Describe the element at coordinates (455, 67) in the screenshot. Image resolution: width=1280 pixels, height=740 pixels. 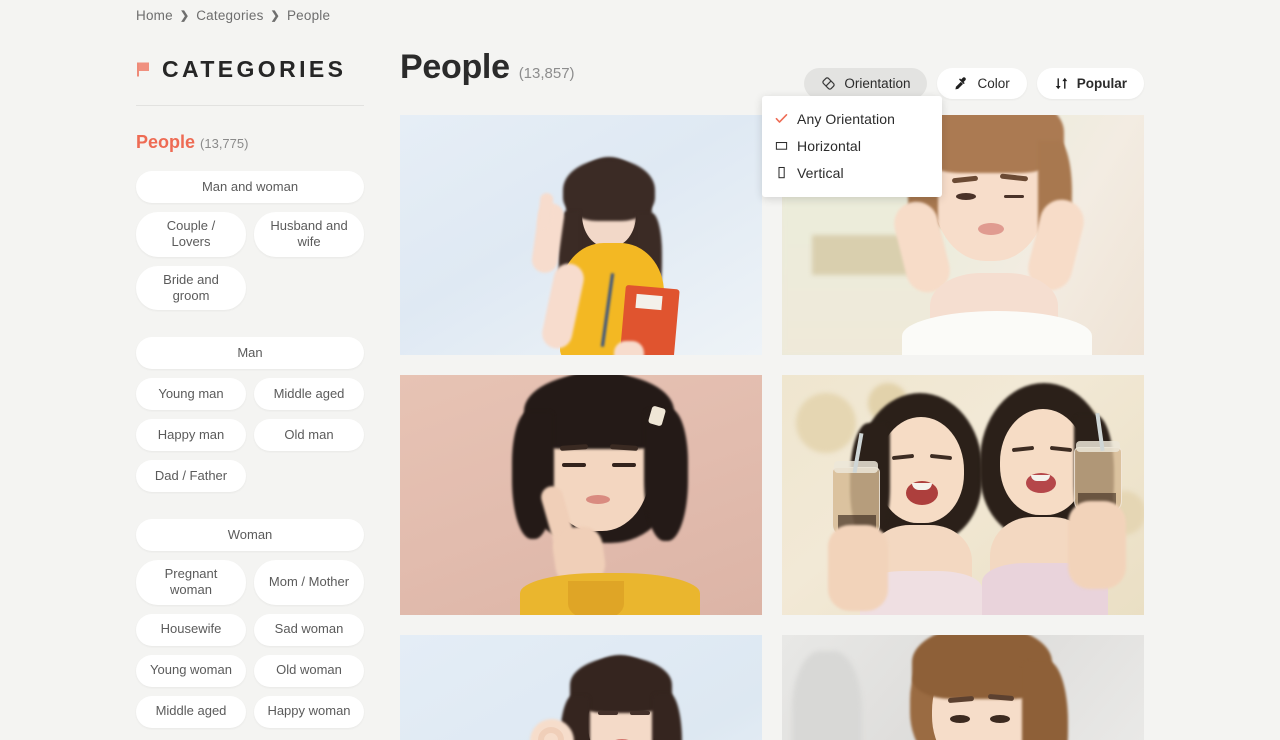
I see `page-title: People` at that location.